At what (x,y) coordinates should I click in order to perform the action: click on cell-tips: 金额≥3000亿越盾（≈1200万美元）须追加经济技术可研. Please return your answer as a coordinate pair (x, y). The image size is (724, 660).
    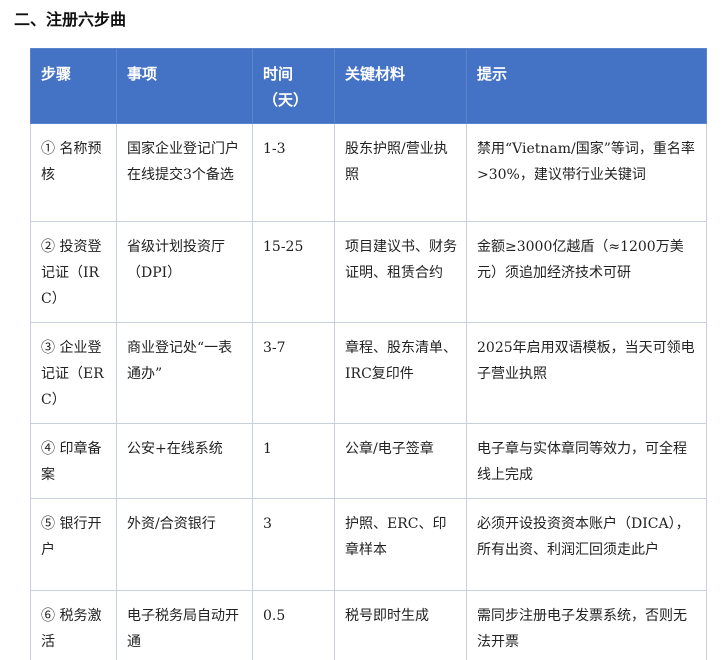
    Looking at the image, I should click on (586, 272).